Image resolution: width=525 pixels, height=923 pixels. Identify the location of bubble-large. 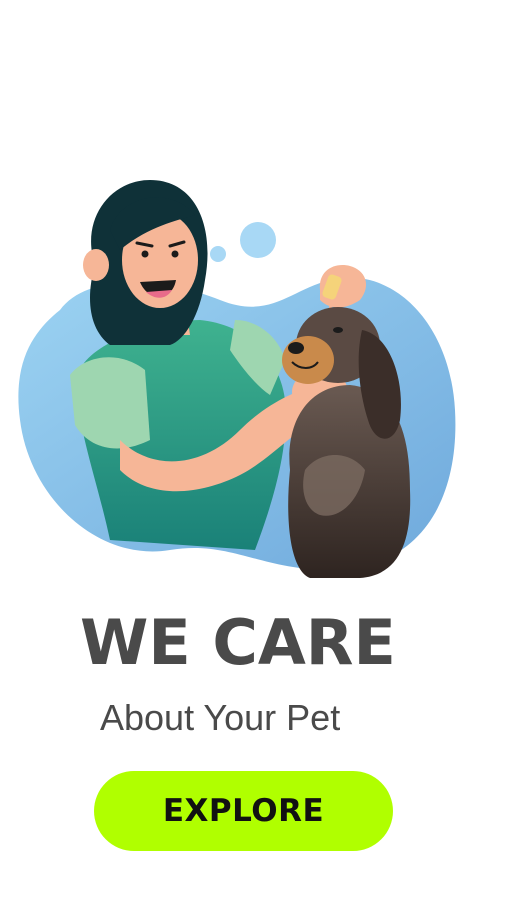
(258, 240).